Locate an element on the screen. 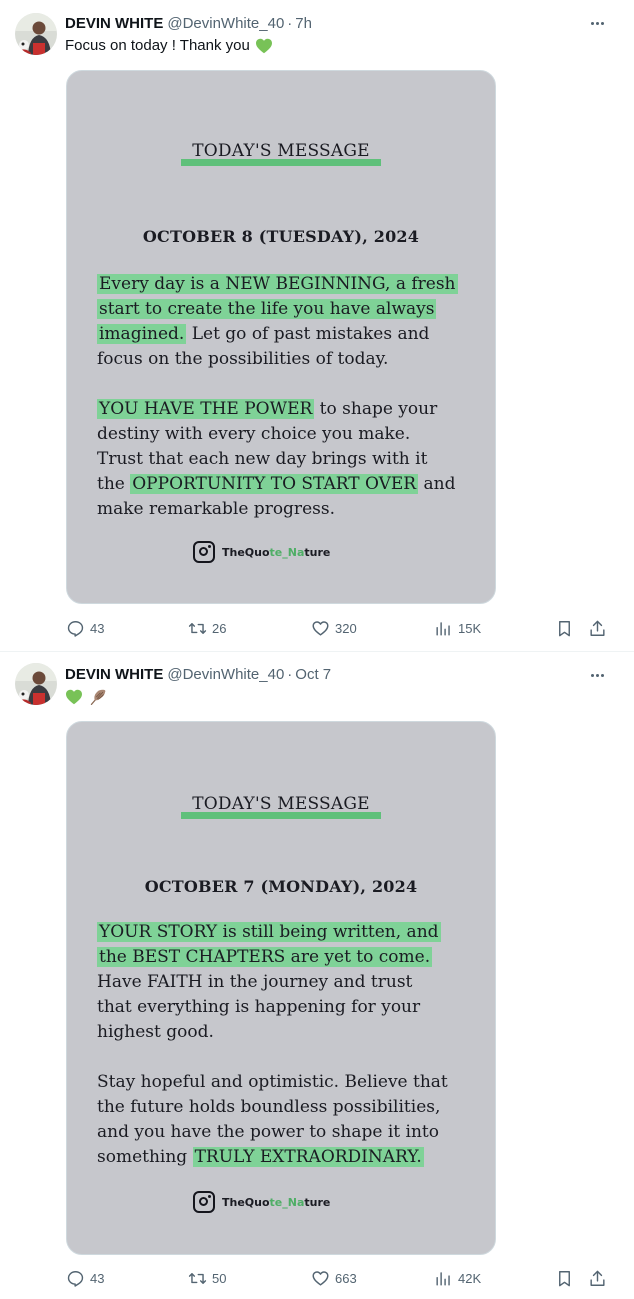 The width and height of the screenshot is (634, 1299). card-text-line: imagined. Let go of past mistakes and is located at coordinates (287, 334).